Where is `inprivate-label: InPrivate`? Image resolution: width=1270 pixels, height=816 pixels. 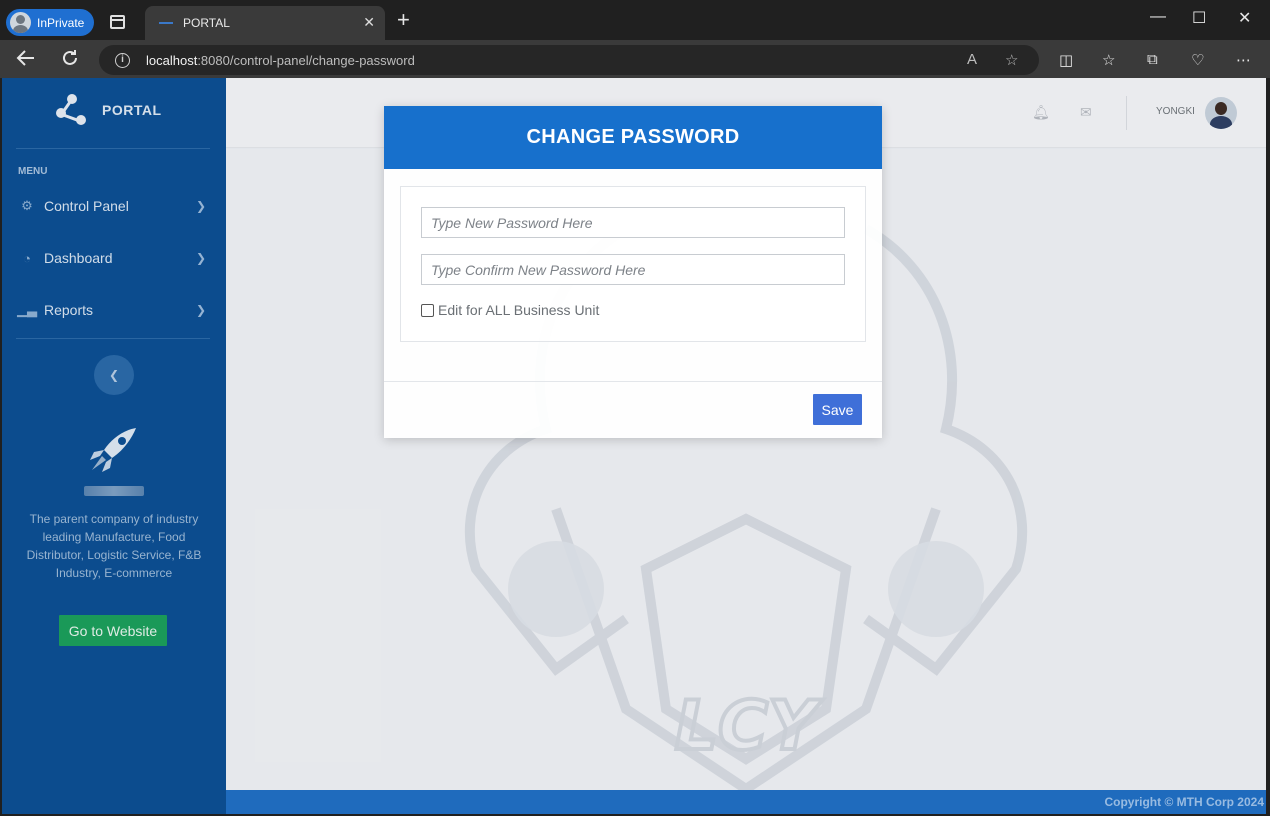 inprivate-label: InPrivate is located at coordinates (61, 22).